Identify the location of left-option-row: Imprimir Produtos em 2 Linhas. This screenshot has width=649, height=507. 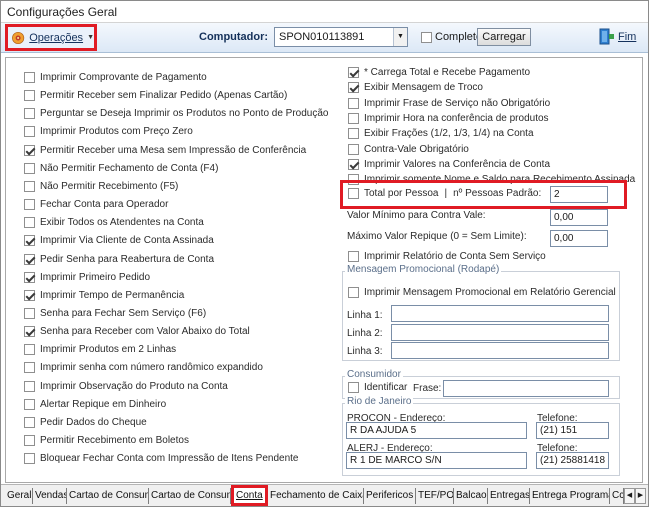
(100, 349).